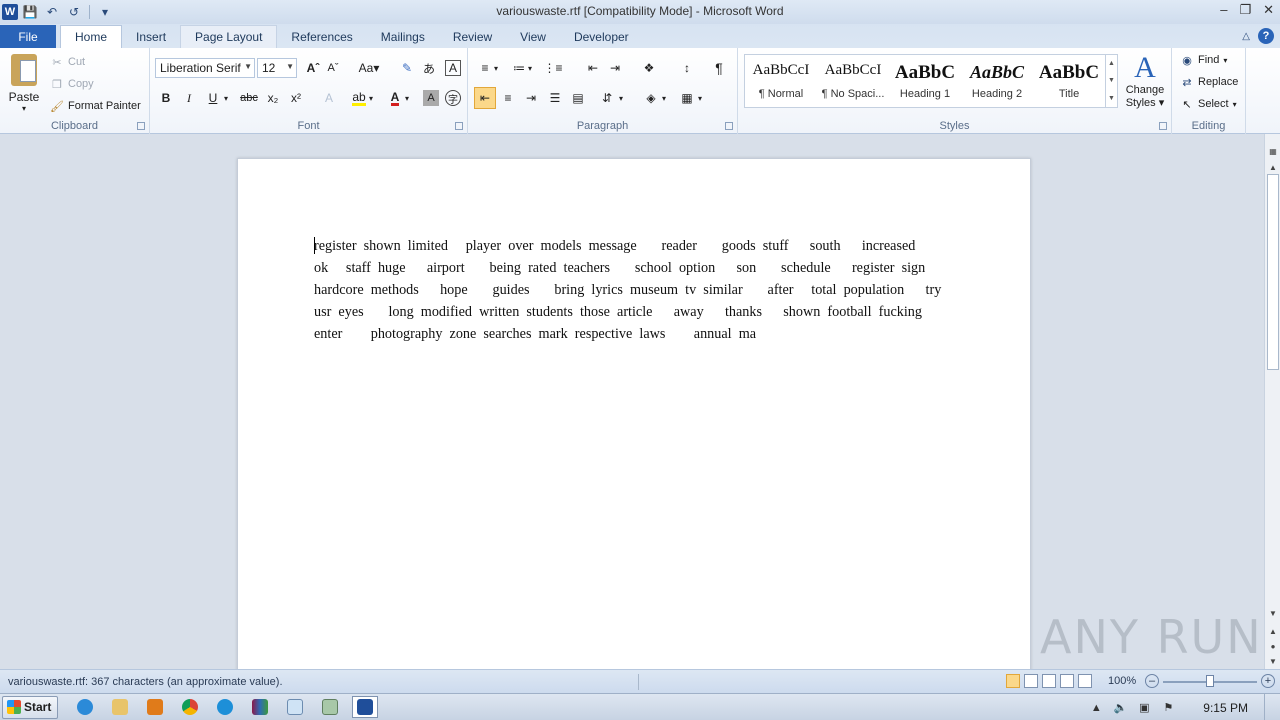 This screenshot has width=1280, height=720. I want to click on file-explorer-icon, so click(120, 707).